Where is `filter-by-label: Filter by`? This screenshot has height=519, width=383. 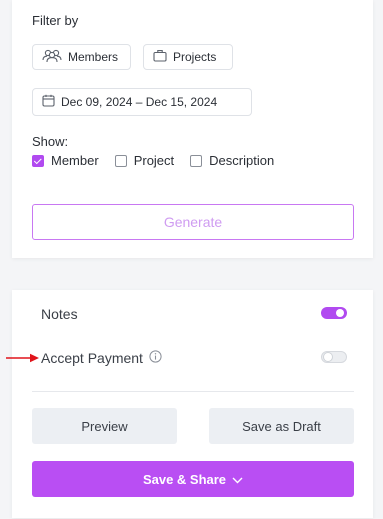 filter-by-label: Filter by is located at coordinates (55, 20).